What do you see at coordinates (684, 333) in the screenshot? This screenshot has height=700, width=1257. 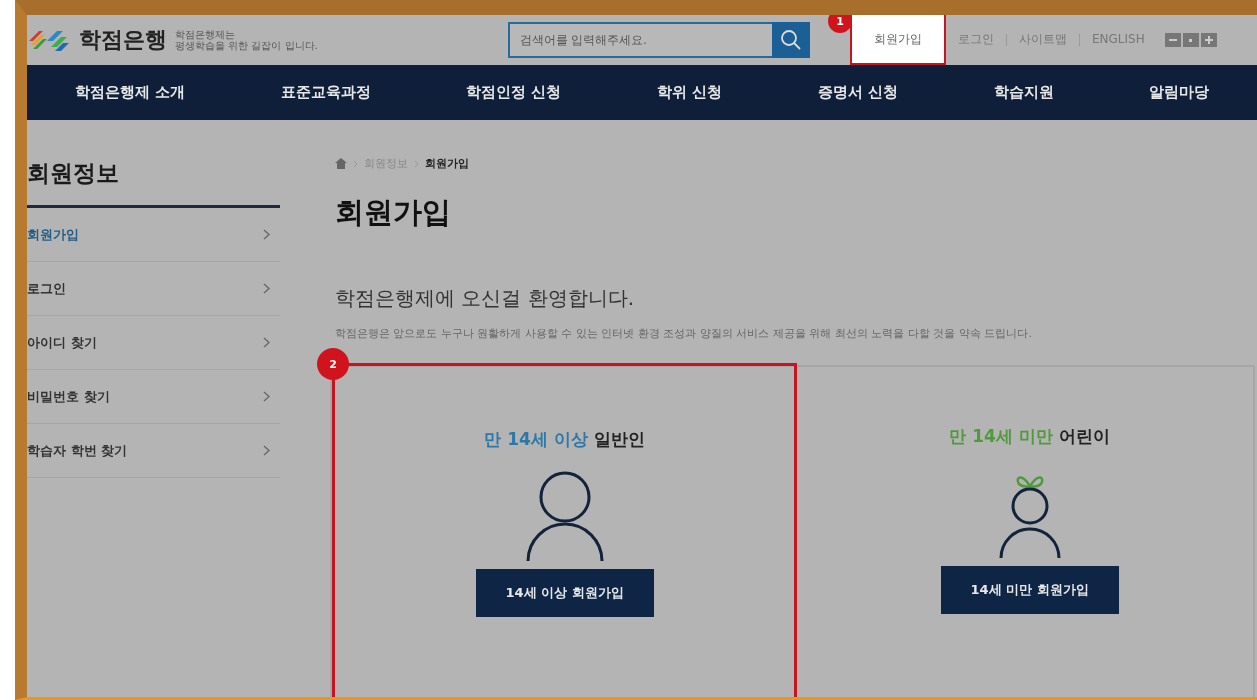 I see `welcome-description: 학점은행은 앞으로도 누구나 원활하게 사용할 수 있는 인터넷 환경 조성과 양질의 서비스 제공을 위해 최선의 노력을 다할 것을 약속 드립니다.` at bounding box center [684, 333].